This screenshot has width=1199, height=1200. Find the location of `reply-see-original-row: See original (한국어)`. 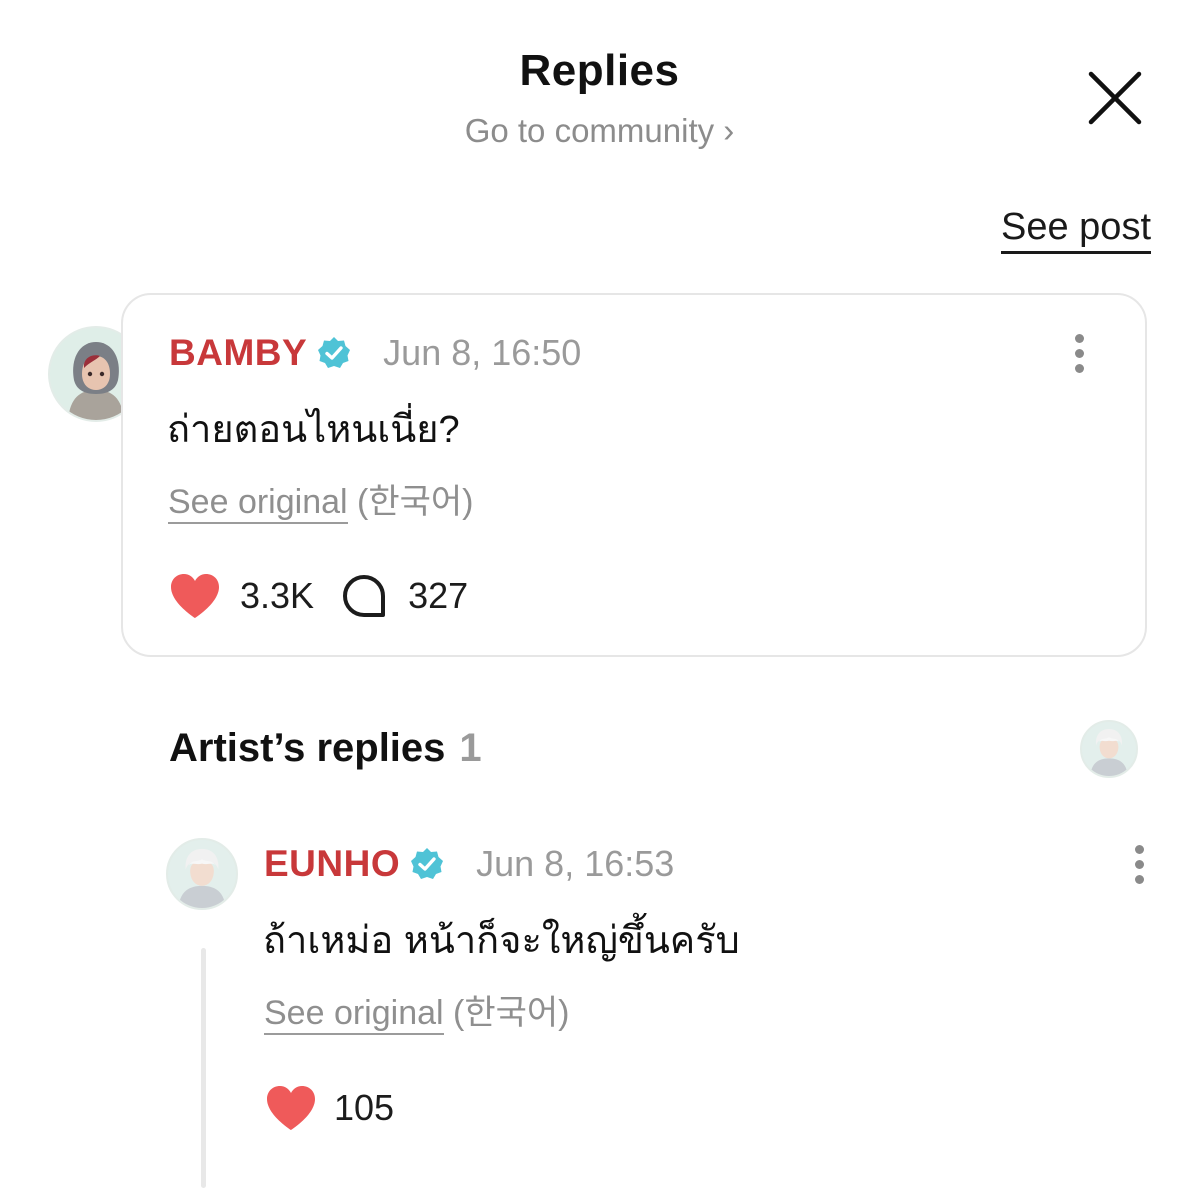

reply-see-original-row: See original (한국어) is located at coordinates (417, 1010).